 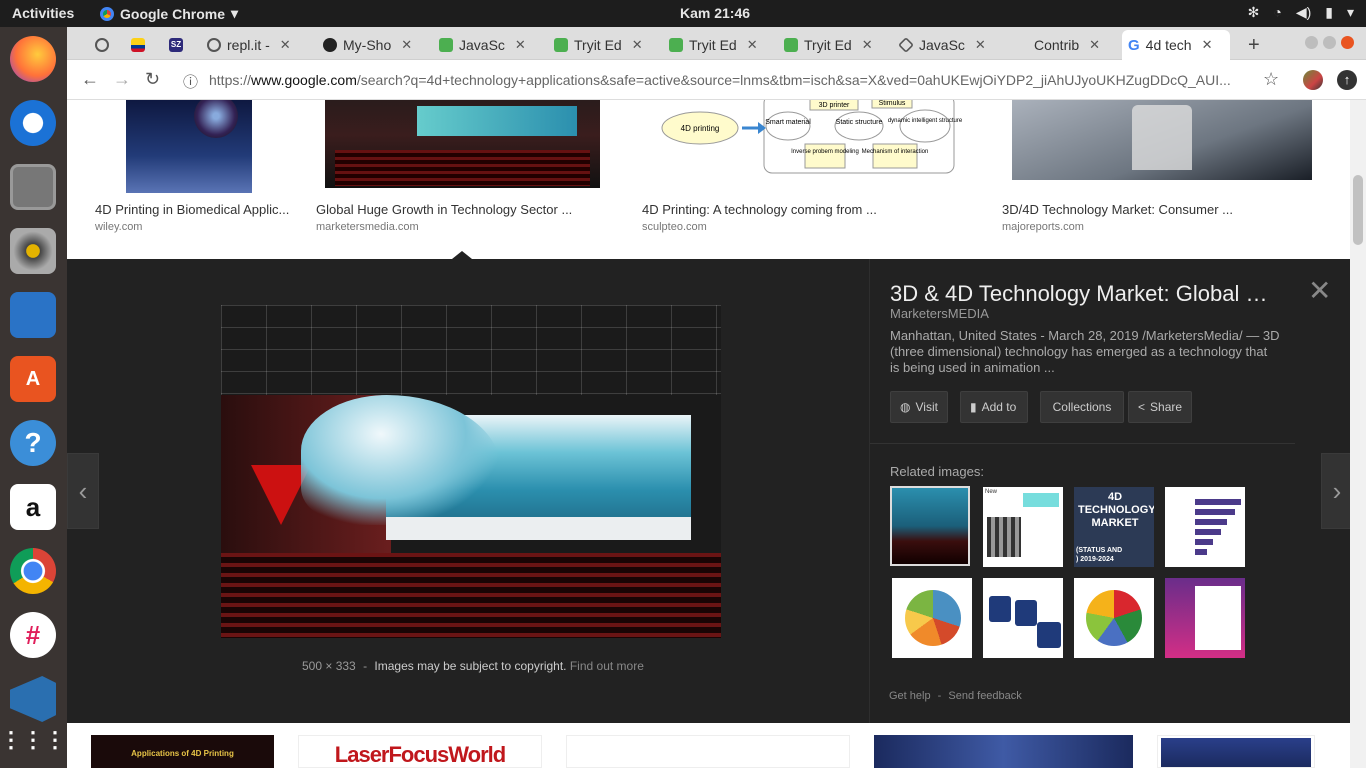 I want to click on page-scrollbar, so click(x=1358, y=434).